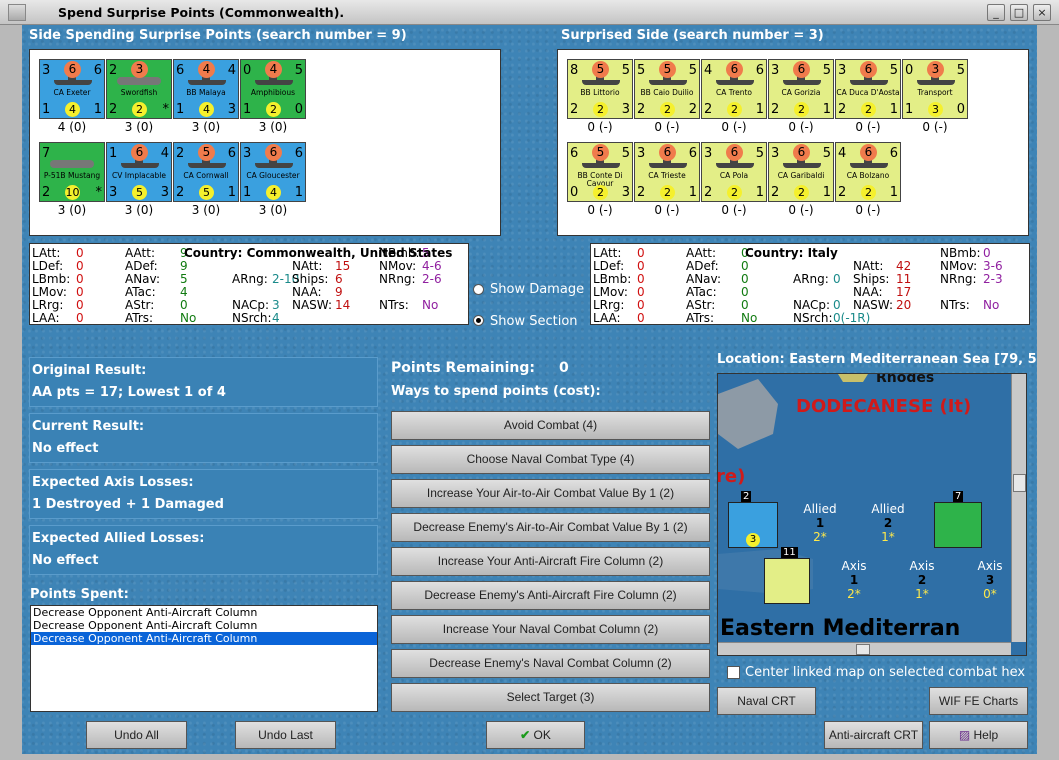  I want to click on map-hscrollbar, so click(864, 648).